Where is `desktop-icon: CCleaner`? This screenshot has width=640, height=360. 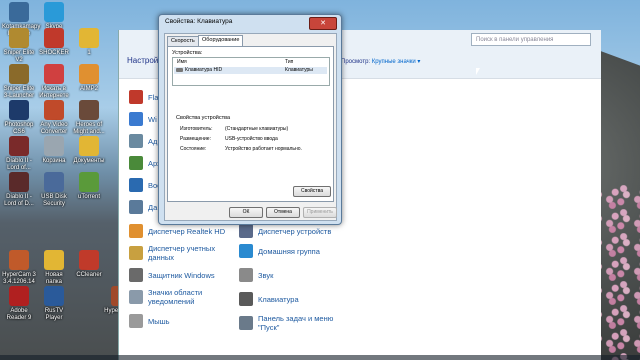 desktop-icon: CCleaner is located at coordinates (89, 264).